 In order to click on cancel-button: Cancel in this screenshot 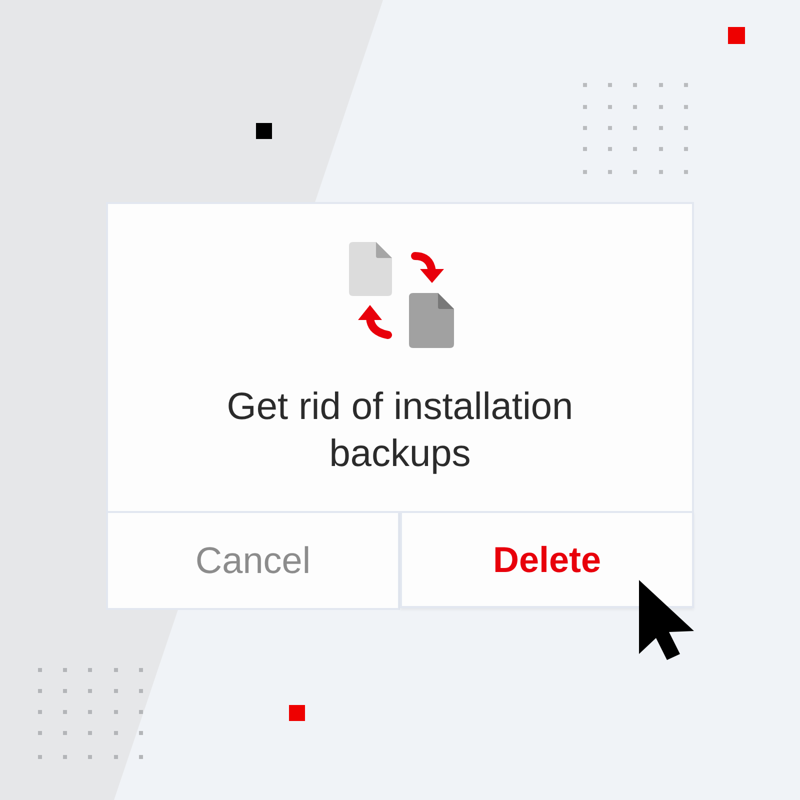, I will do `click(253, 561)`.